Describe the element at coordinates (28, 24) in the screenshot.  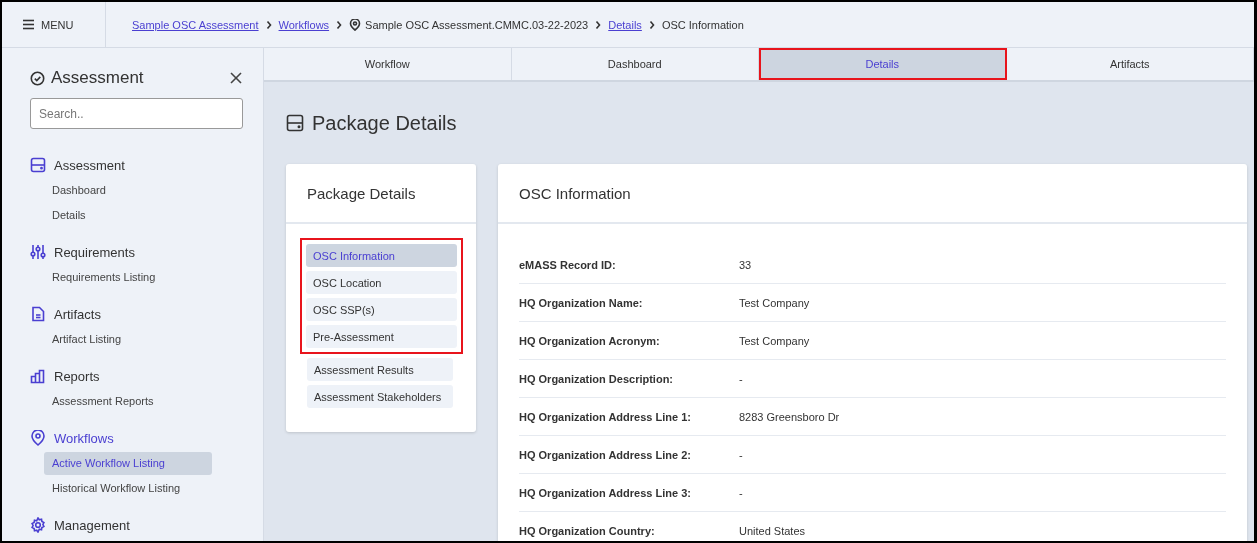
I see `menu-icon` at that location.